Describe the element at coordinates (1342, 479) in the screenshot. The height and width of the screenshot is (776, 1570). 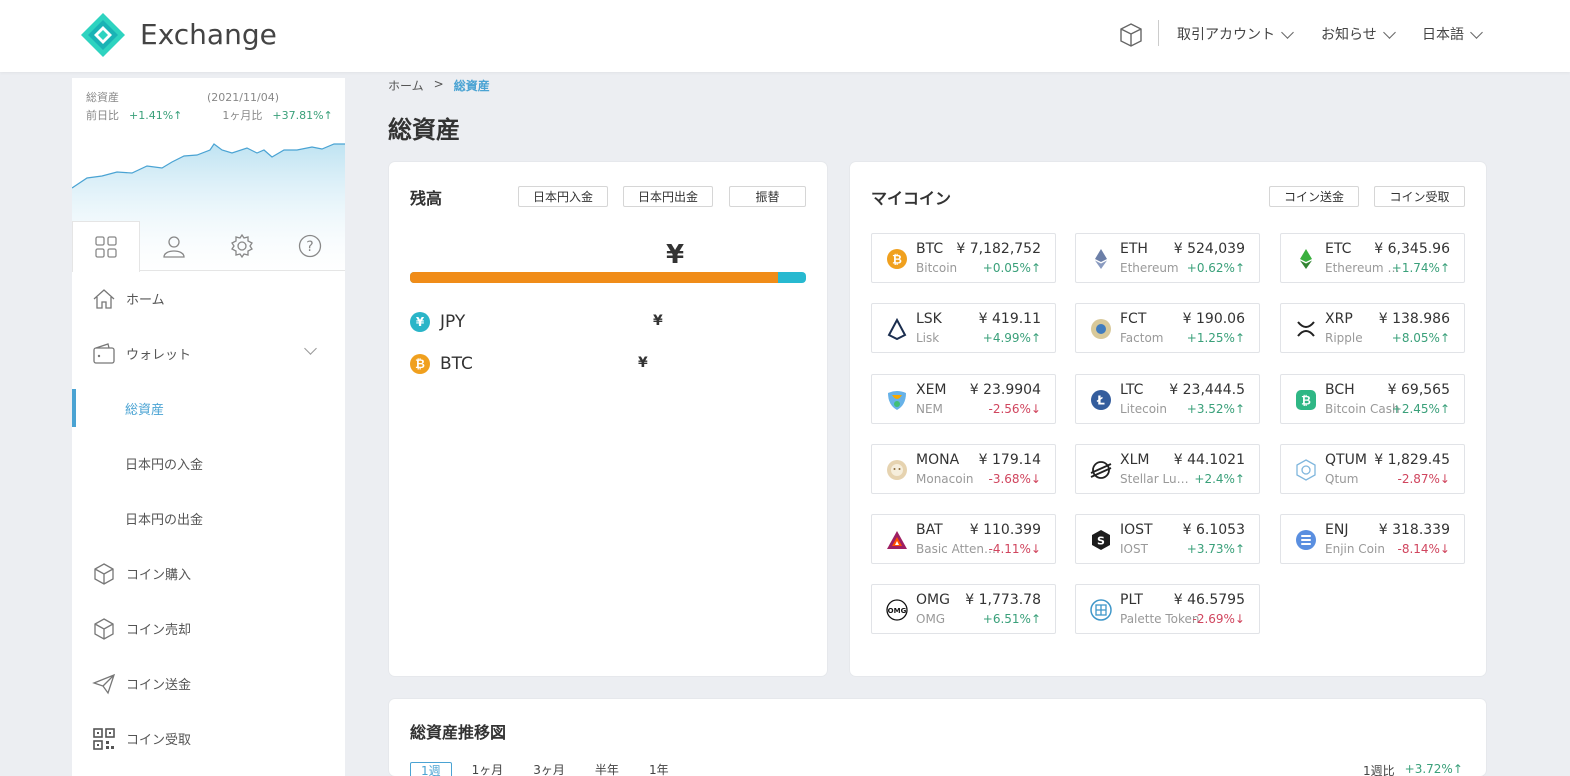
I see `coin-name: Qtum` at that location.